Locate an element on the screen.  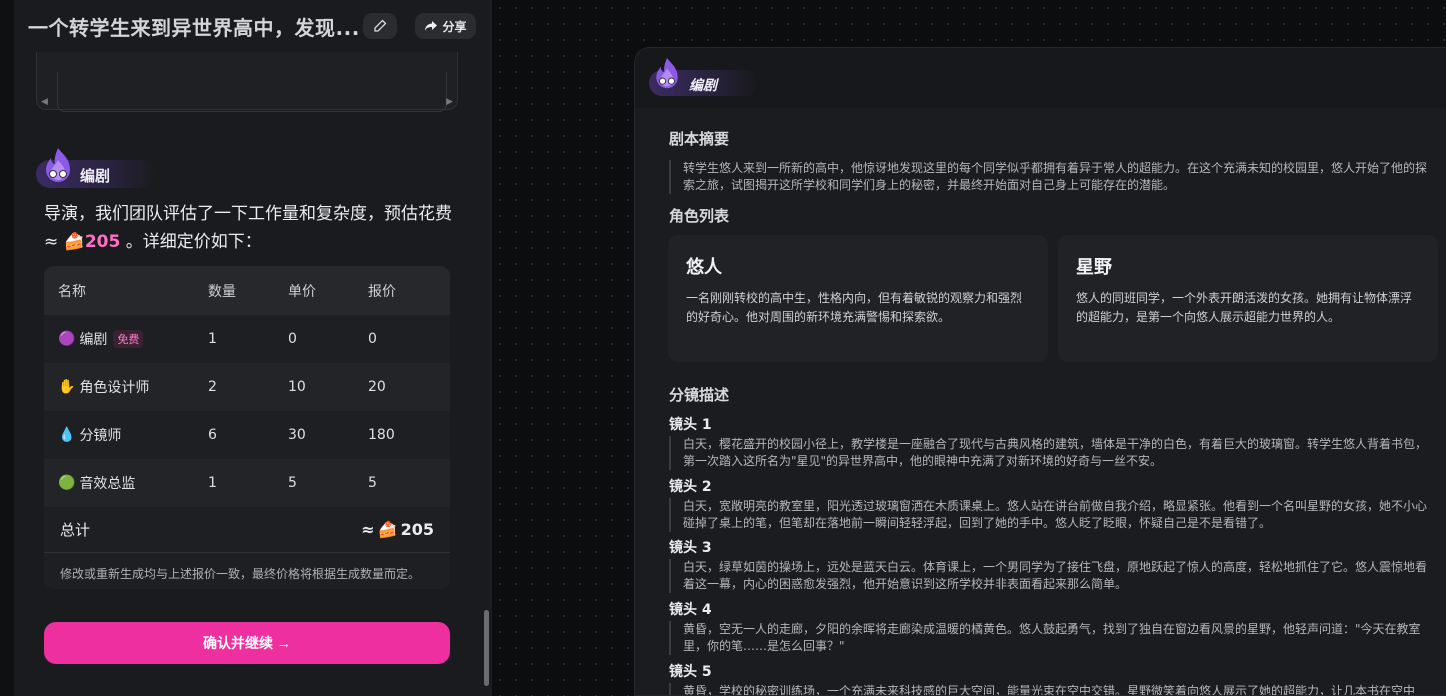
total-cell: 0 is located at coordinates (372, 339).